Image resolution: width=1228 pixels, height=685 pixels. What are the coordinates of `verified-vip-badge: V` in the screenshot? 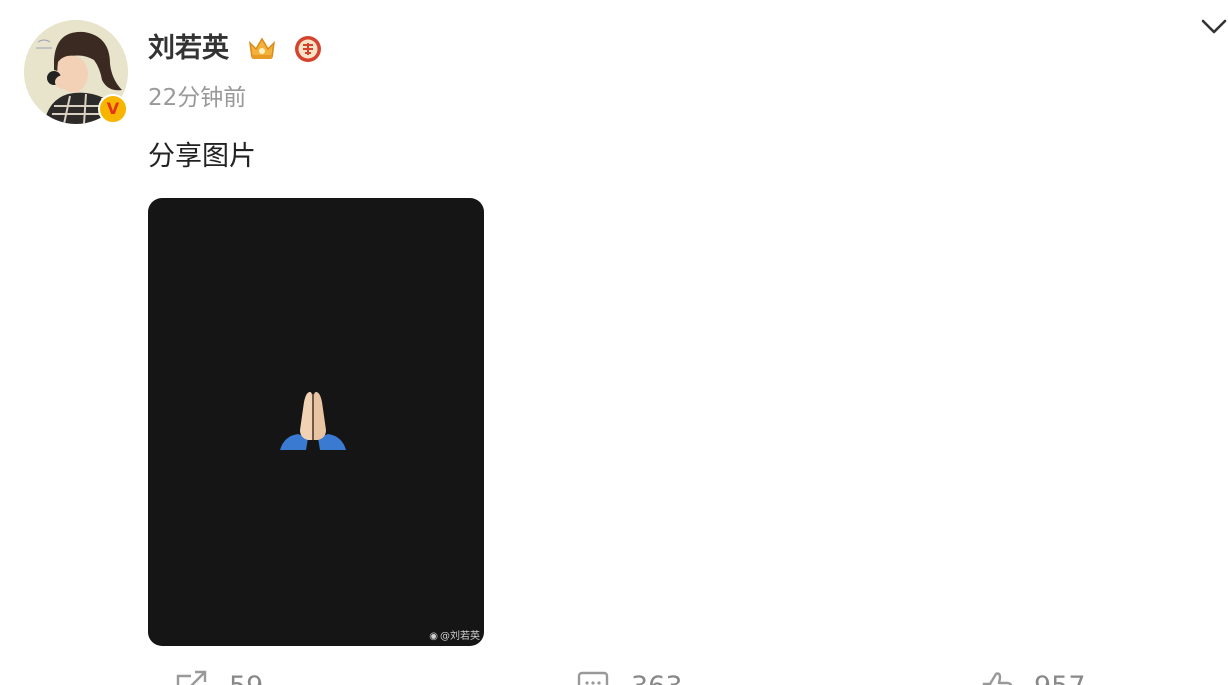 It's located at (113, 109).